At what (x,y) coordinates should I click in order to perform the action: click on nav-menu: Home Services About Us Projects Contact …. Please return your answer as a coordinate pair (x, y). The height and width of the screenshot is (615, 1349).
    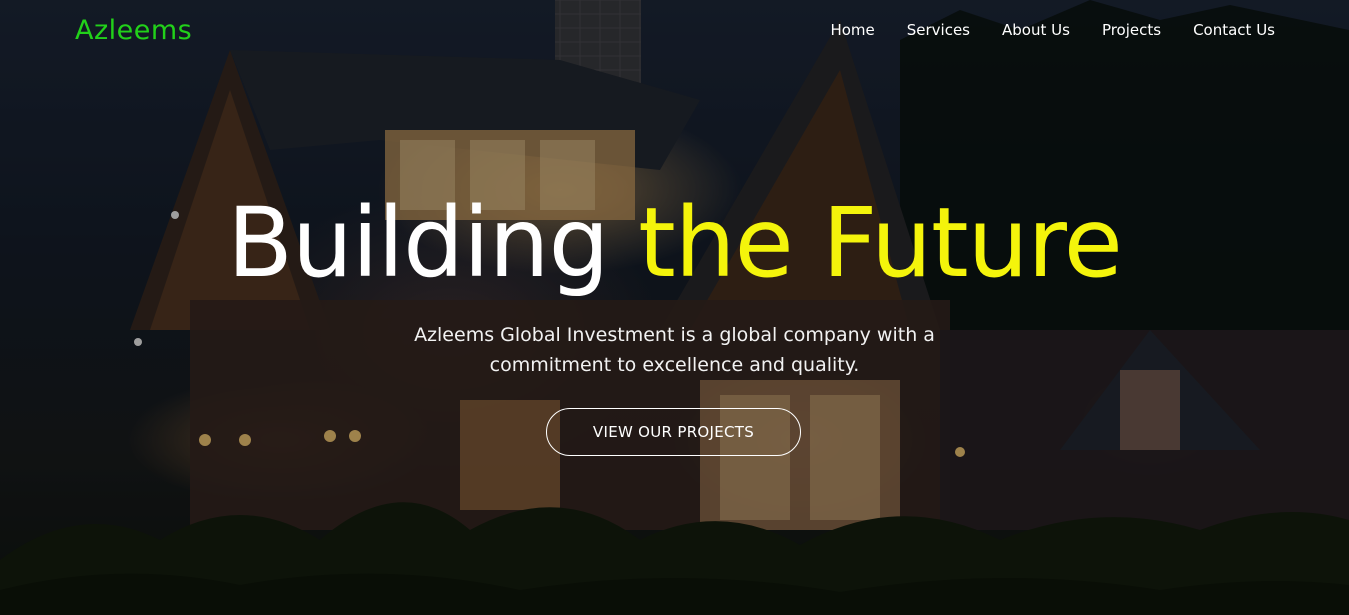
    Looking at the image, I should click on (1052, 29).